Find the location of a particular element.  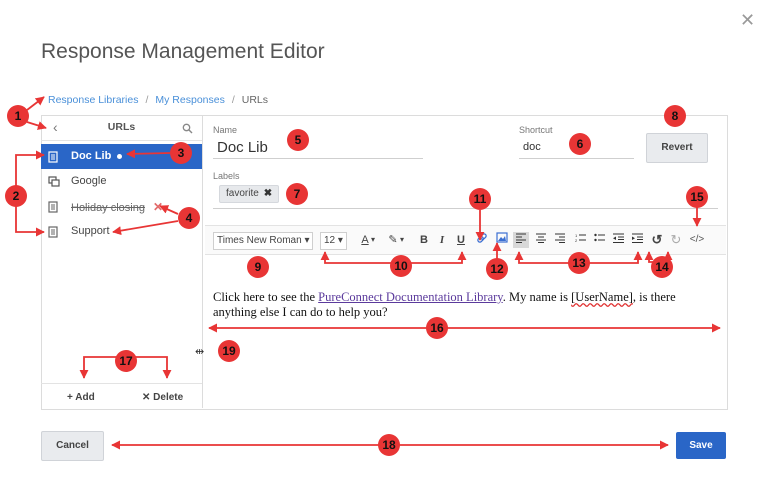

callout-badge: 13 is located at coordinates (579, 263).